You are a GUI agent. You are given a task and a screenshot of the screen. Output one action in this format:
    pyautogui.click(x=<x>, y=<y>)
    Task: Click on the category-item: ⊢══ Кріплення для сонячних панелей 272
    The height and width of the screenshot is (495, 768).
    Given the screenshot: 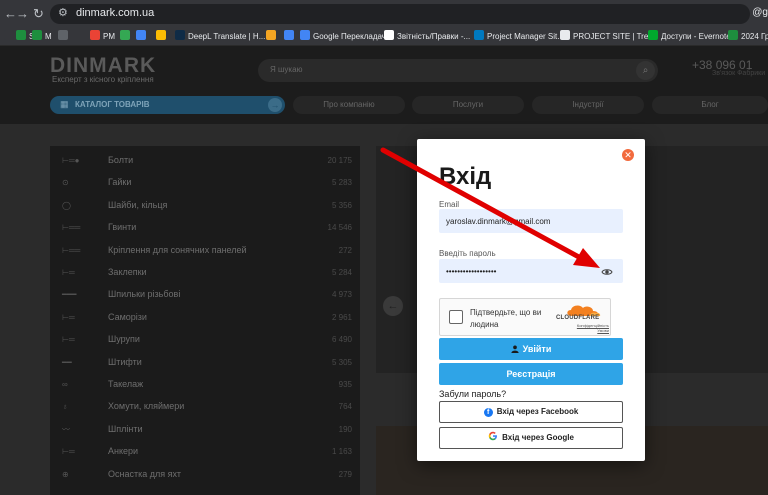 What is the action you would take?
    pyautogui.click(x=205, y=251)
    